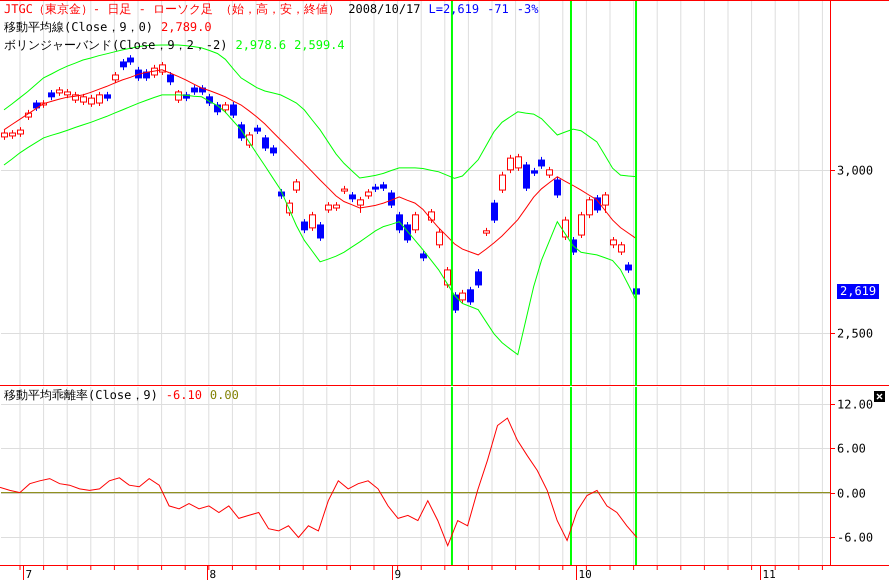  Describe the element at coordinates (81, 395) in the screenshot. I see `indicator-label: 移動平均乖離率(Close，9)` at that location.